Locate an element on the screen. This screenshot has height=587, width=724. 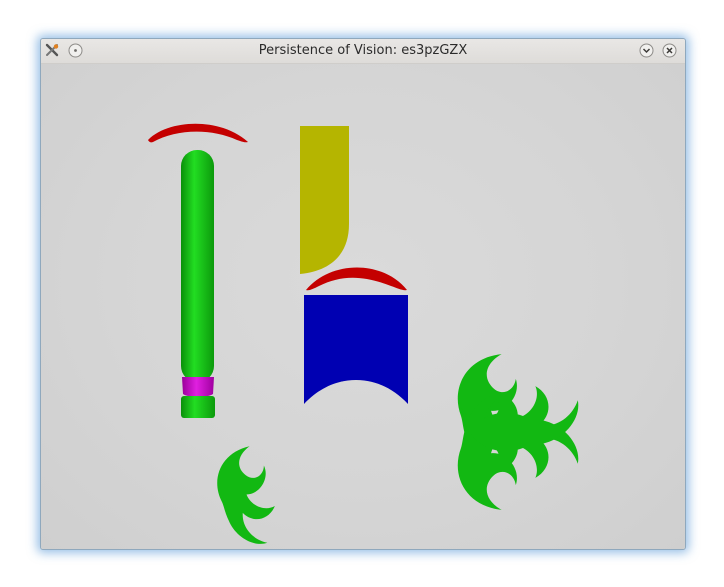
close-button is located at coordinates (669, 50).